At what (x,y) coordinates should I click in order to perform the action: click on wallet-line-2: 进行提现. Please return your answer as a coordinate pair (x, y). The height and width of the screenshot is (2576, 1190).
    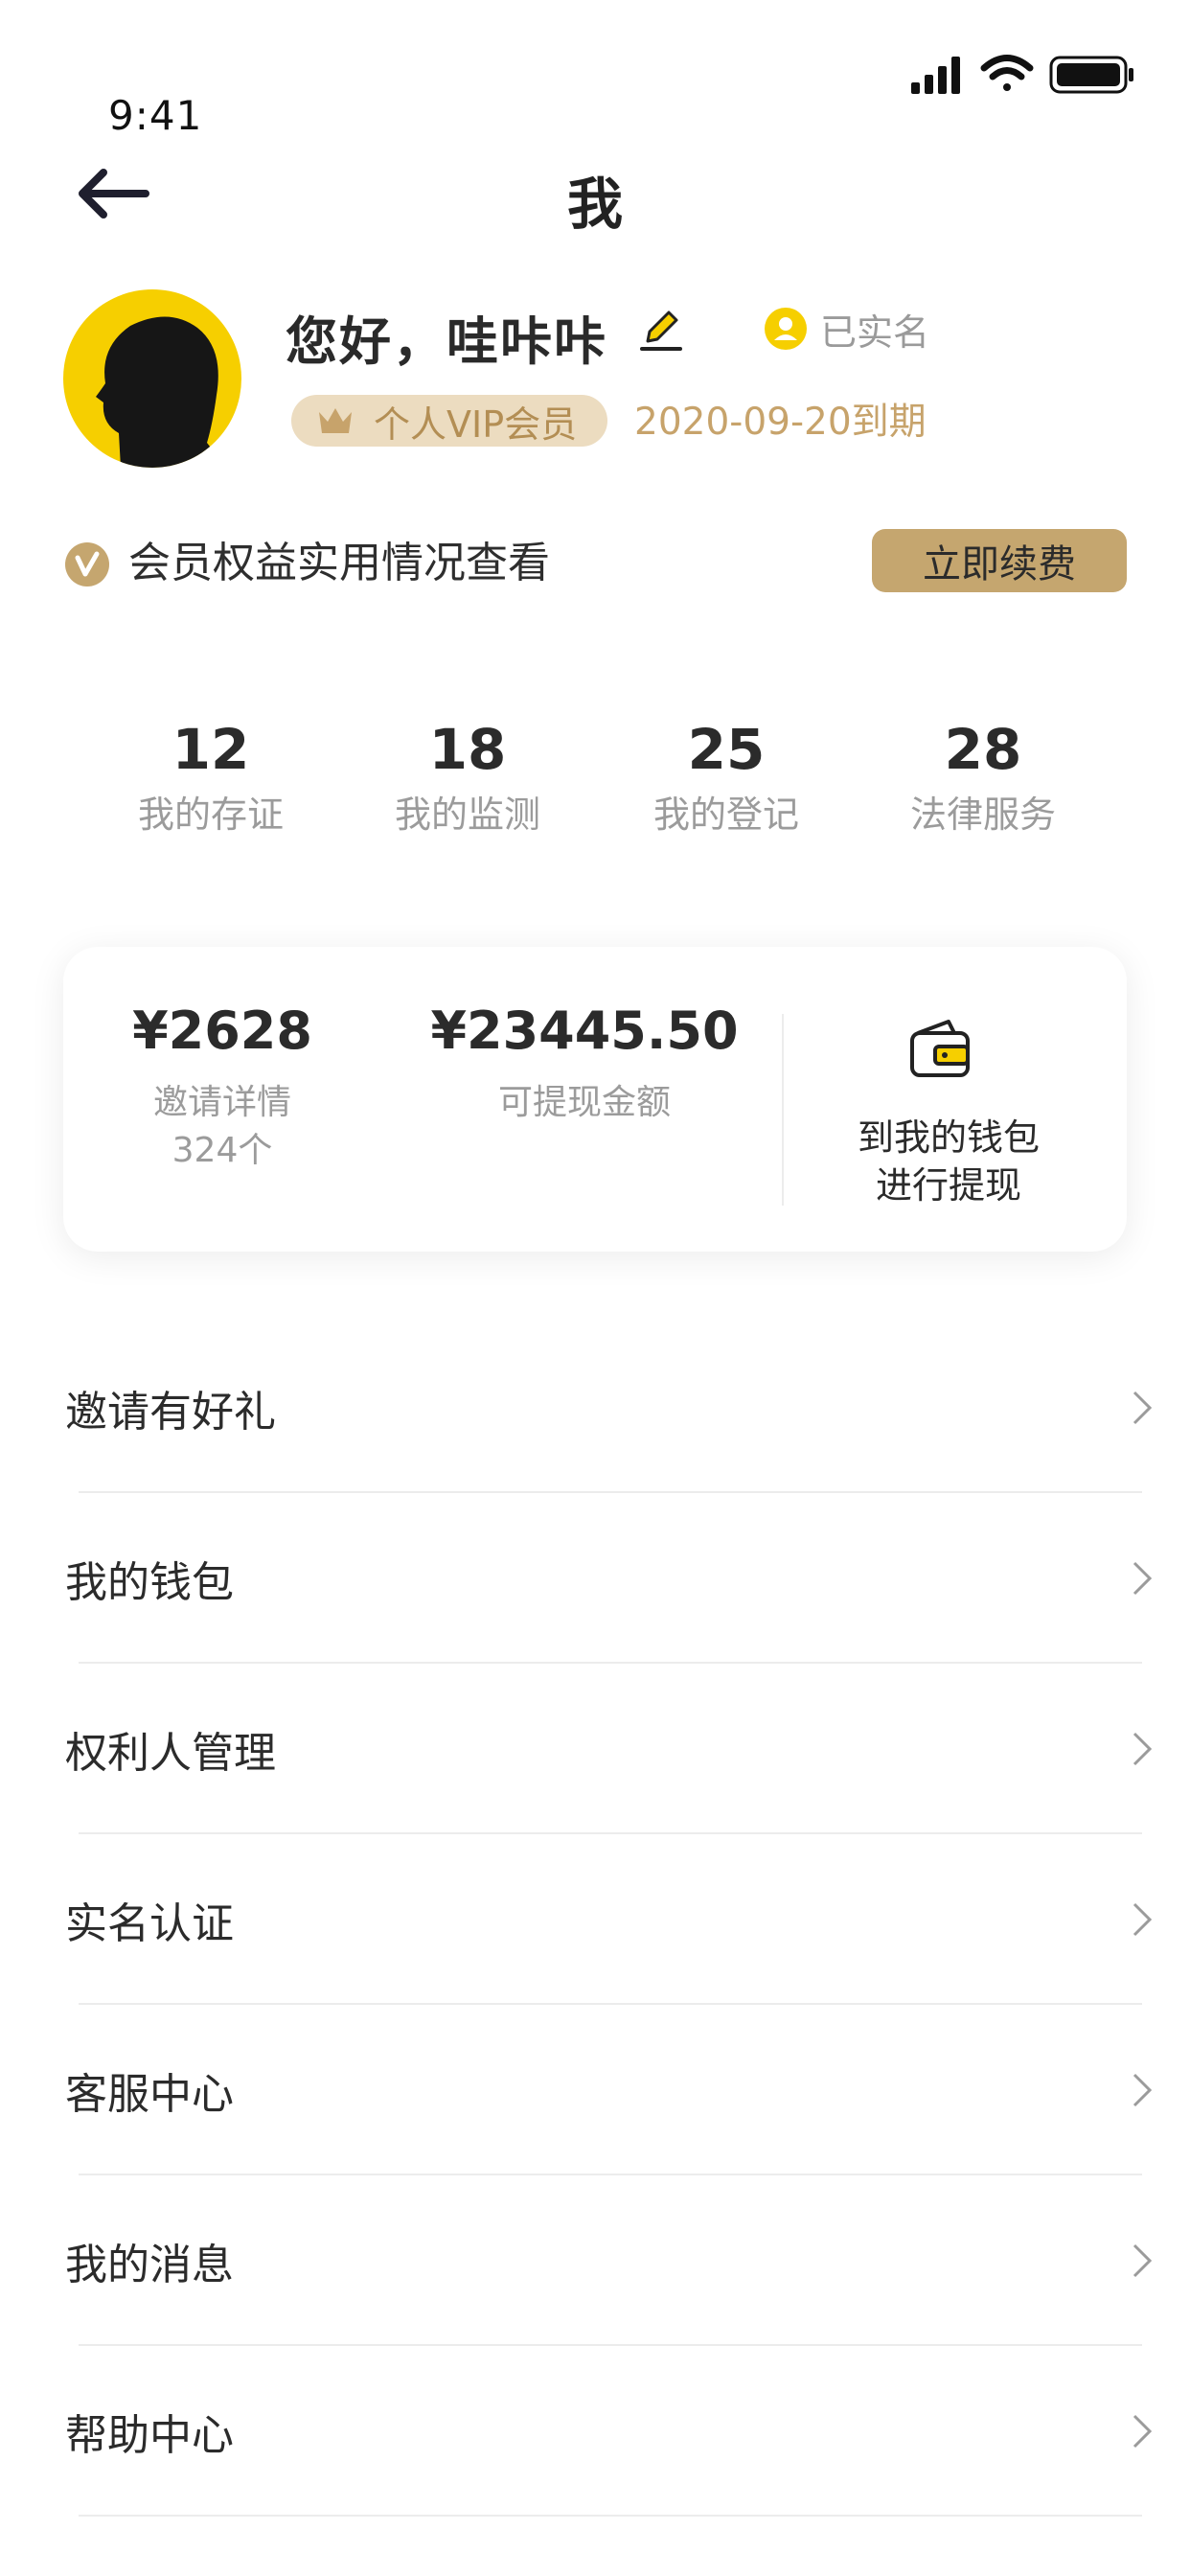
    Looking at the image, I should click on (948, 1185).